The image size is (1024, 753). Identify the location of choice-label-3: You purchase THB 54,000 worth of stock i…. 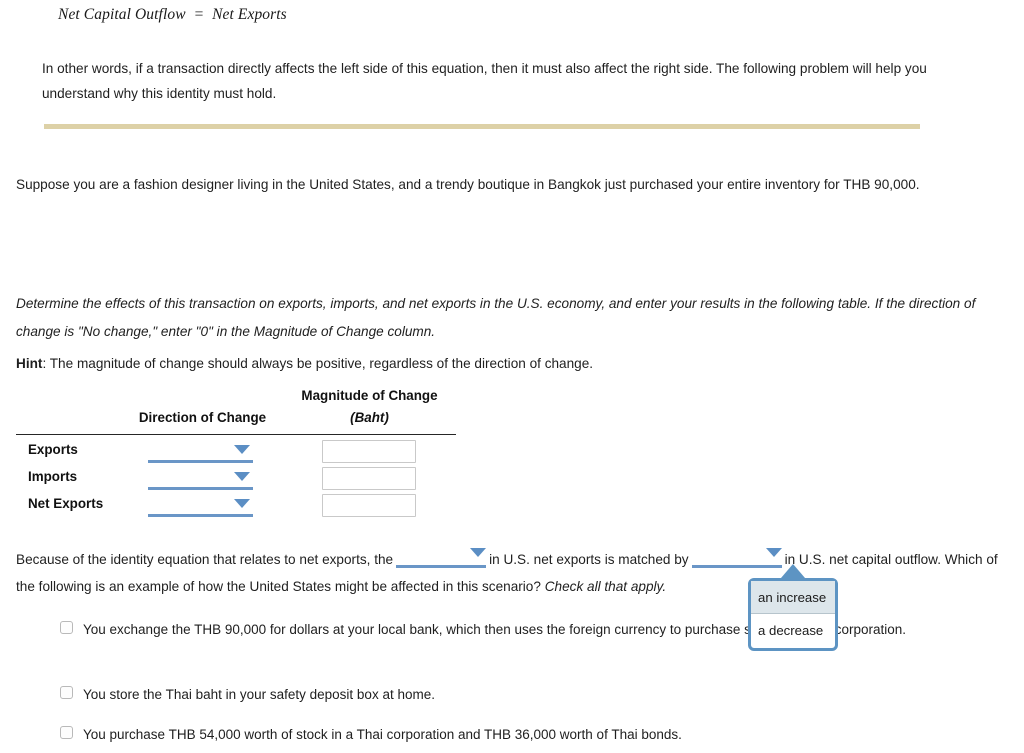
(382, 734).